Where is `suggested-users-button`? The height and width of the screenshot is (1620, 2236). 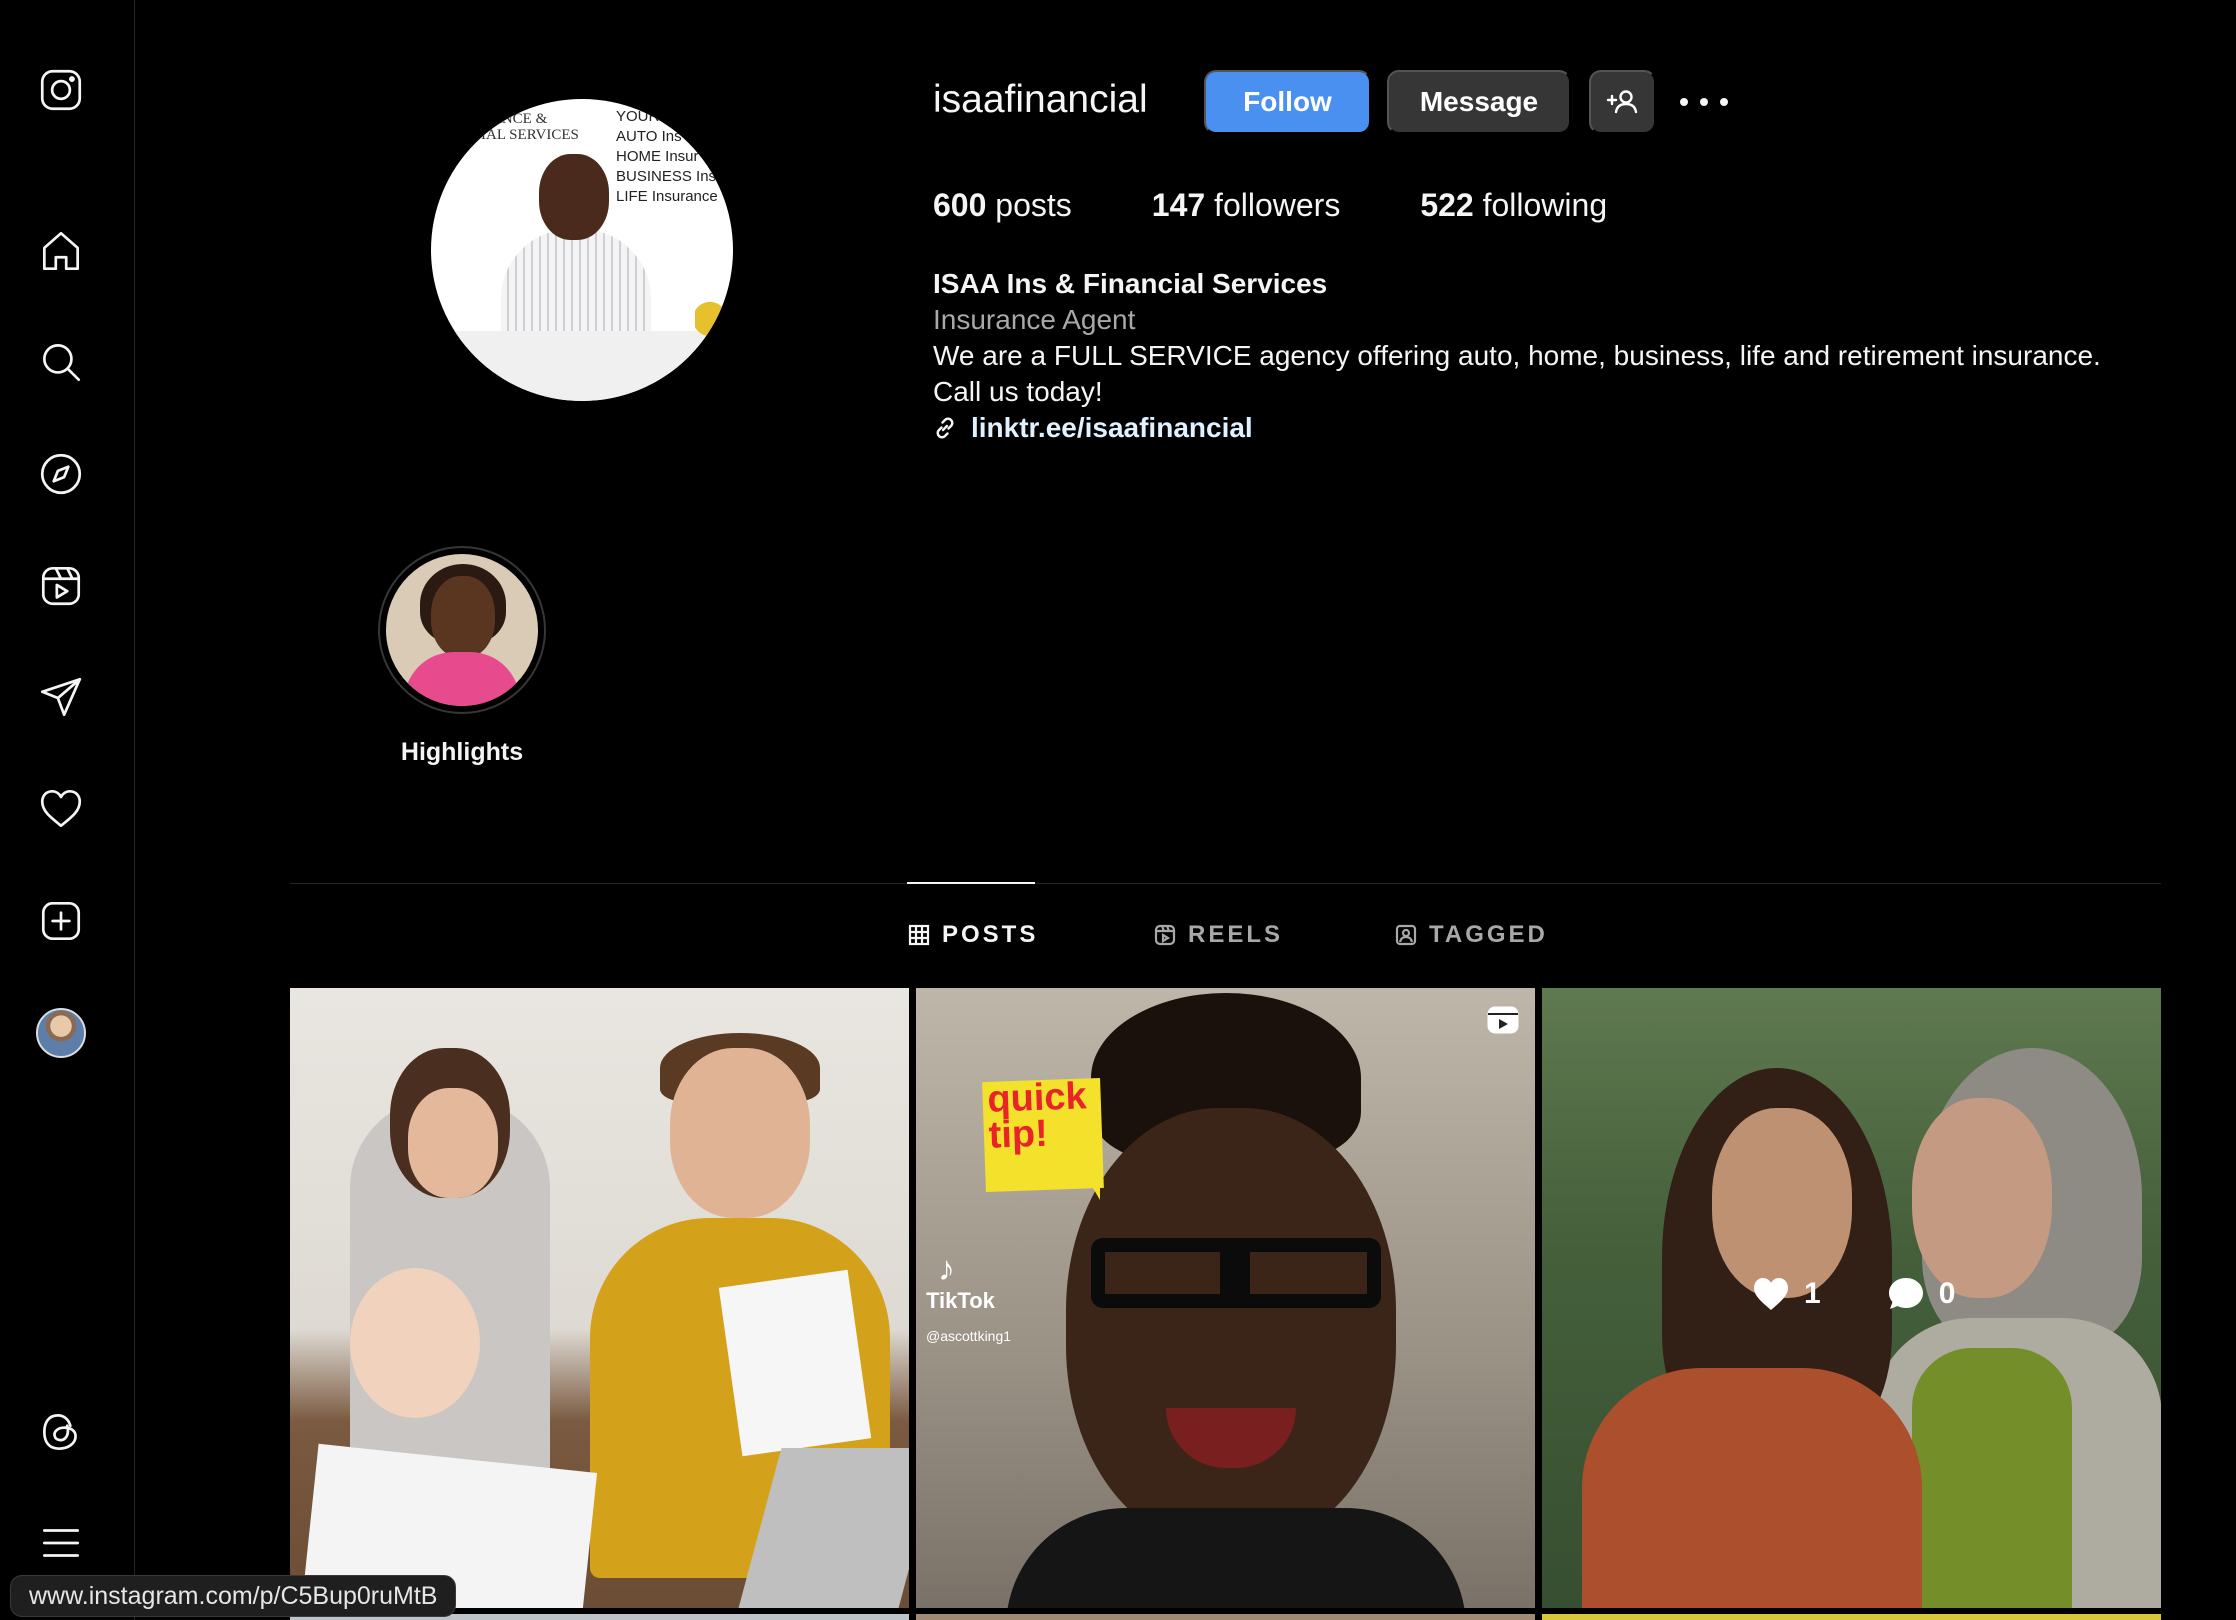 suggested-users-button is located at coordinates (1622, 102).